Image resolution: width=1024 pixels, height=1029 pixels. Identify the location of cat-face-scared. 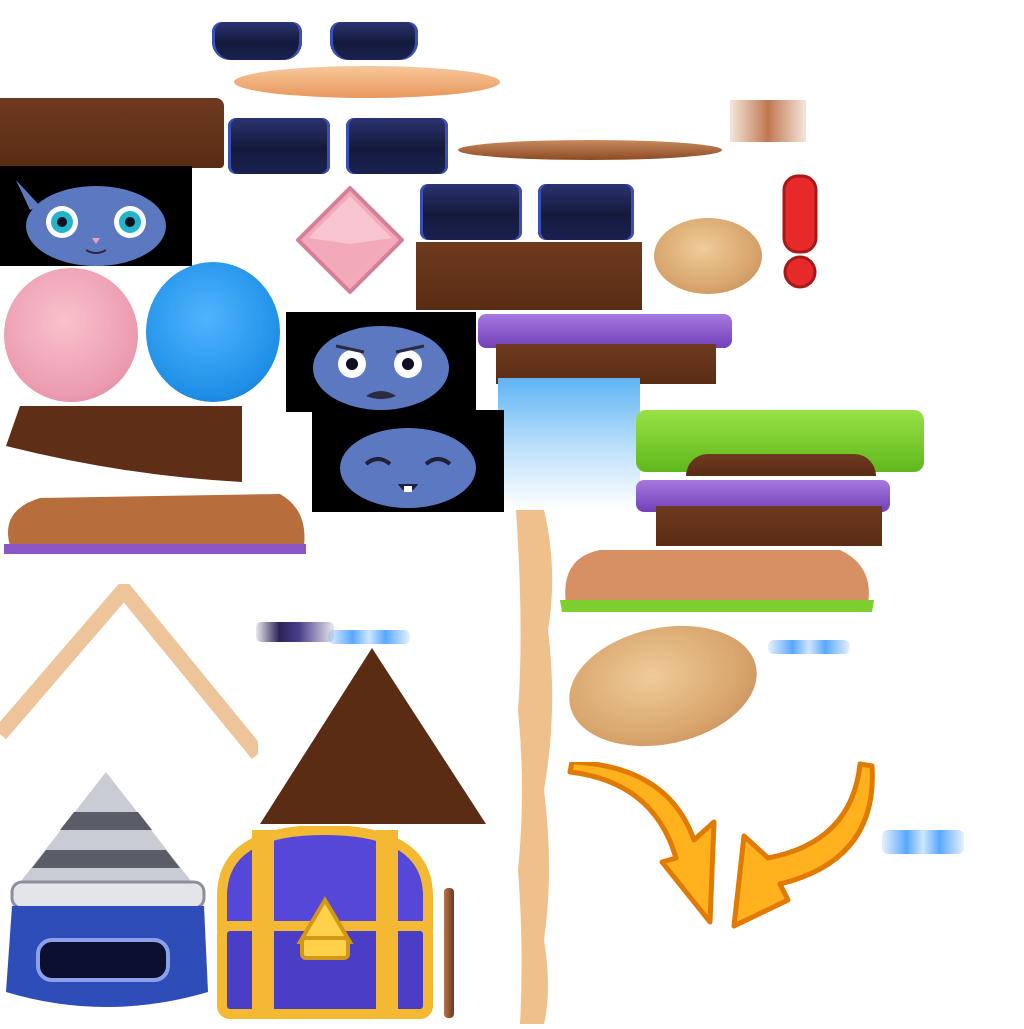
(381, 362).